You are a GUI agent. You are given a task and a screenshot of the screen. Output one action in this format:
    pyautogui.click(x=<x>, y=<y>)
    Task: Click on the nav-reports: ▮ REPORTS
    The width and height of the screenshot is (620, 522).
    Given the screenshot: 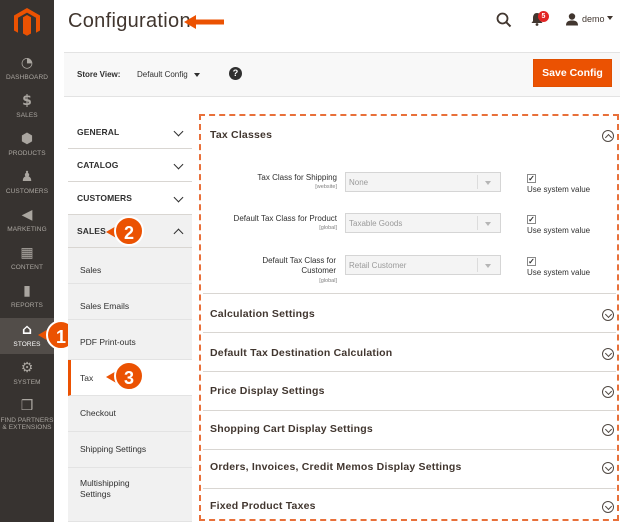 What is the action you would take?
    pyautogui.click(x=27, y=302)
    